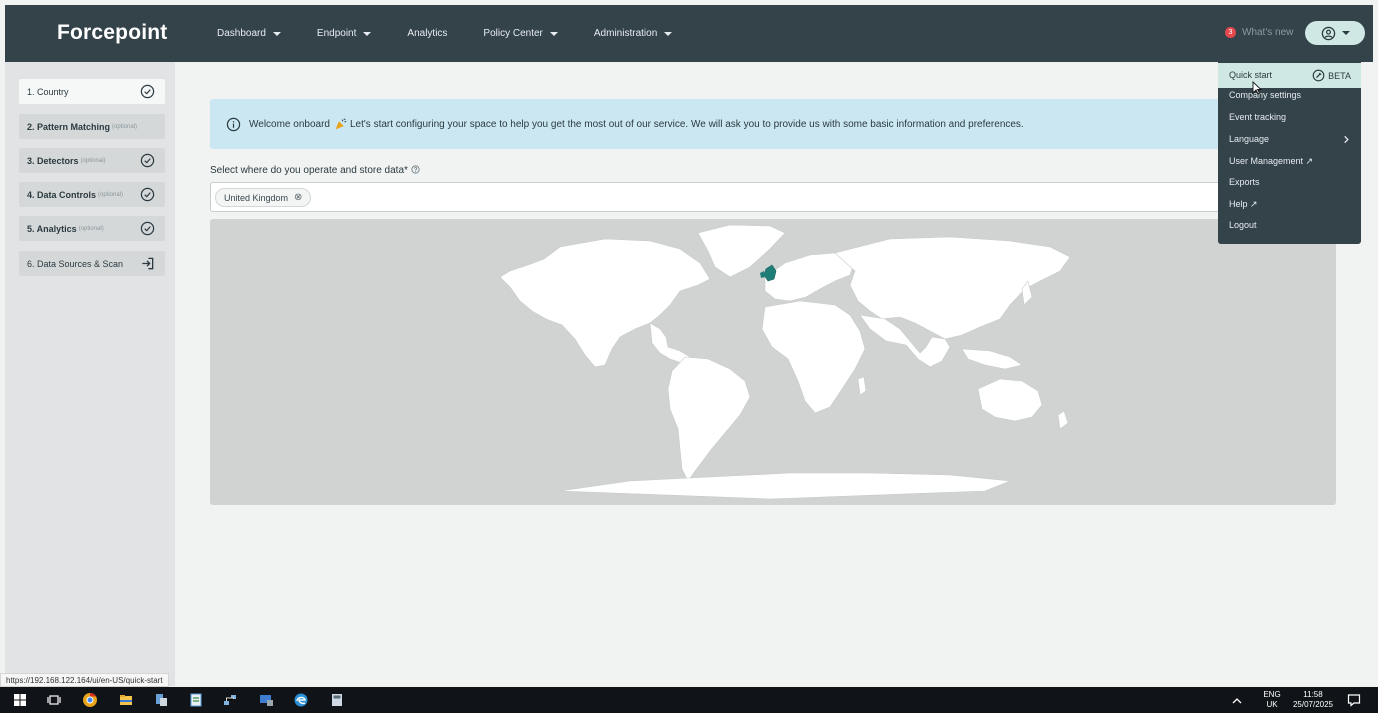  What do you see at coordinates (266, 700) in the screenshot?
I see `remote-desktop-icon` at bounding box center [266, 700].